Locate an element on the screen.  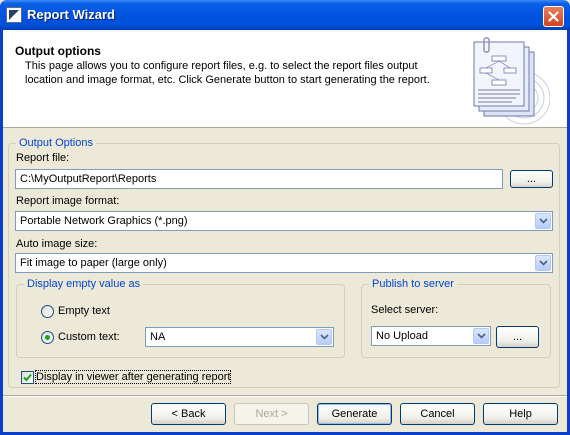
server-select: No Upload is located at coordinates (431, 336).